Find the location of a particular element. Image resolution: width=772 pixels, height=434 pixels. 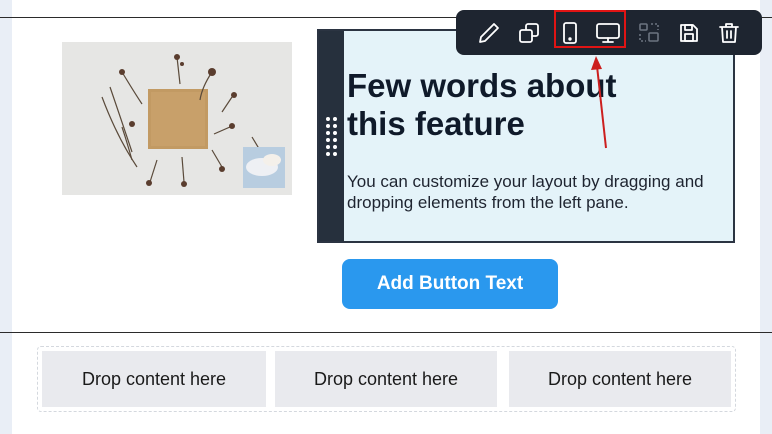

select-parent-icon is located at coordinates (649, 32).